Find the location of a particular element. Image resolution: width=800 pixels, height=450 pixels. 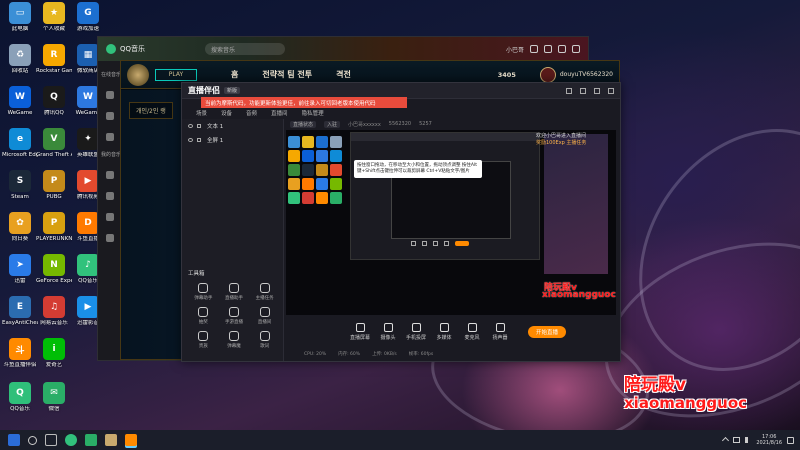

tab-room: 直播间 is located at coordinates (279, 114).